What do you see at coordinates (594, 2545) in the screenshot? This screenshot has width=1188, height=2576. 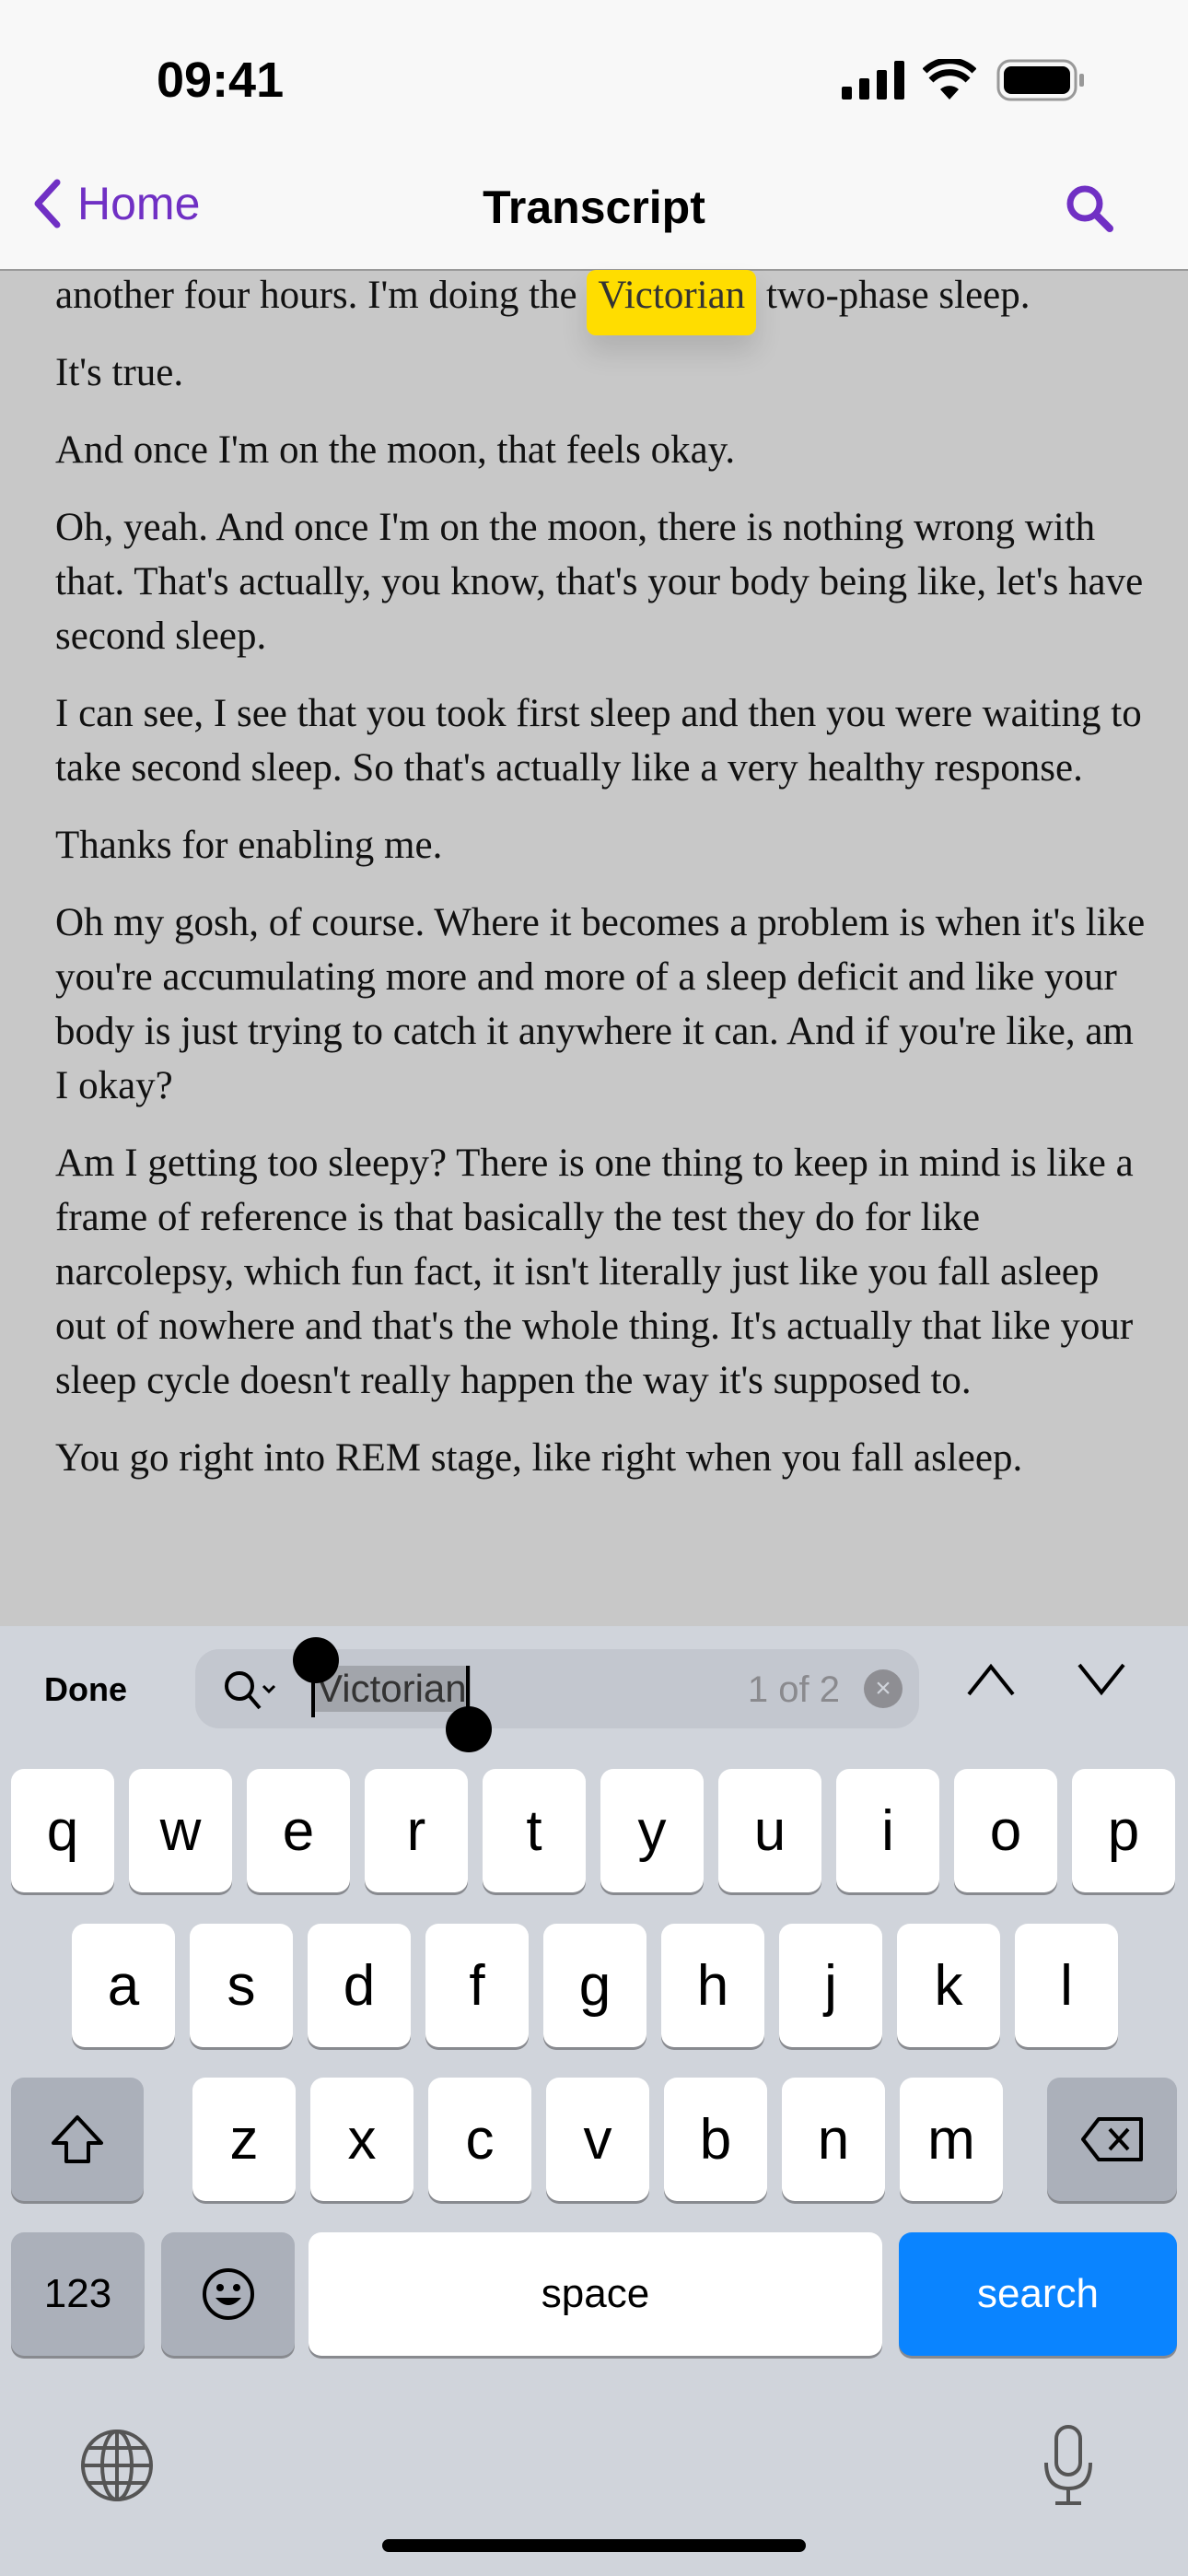 I see `home-indicator` at bounding box center [594, 2545].